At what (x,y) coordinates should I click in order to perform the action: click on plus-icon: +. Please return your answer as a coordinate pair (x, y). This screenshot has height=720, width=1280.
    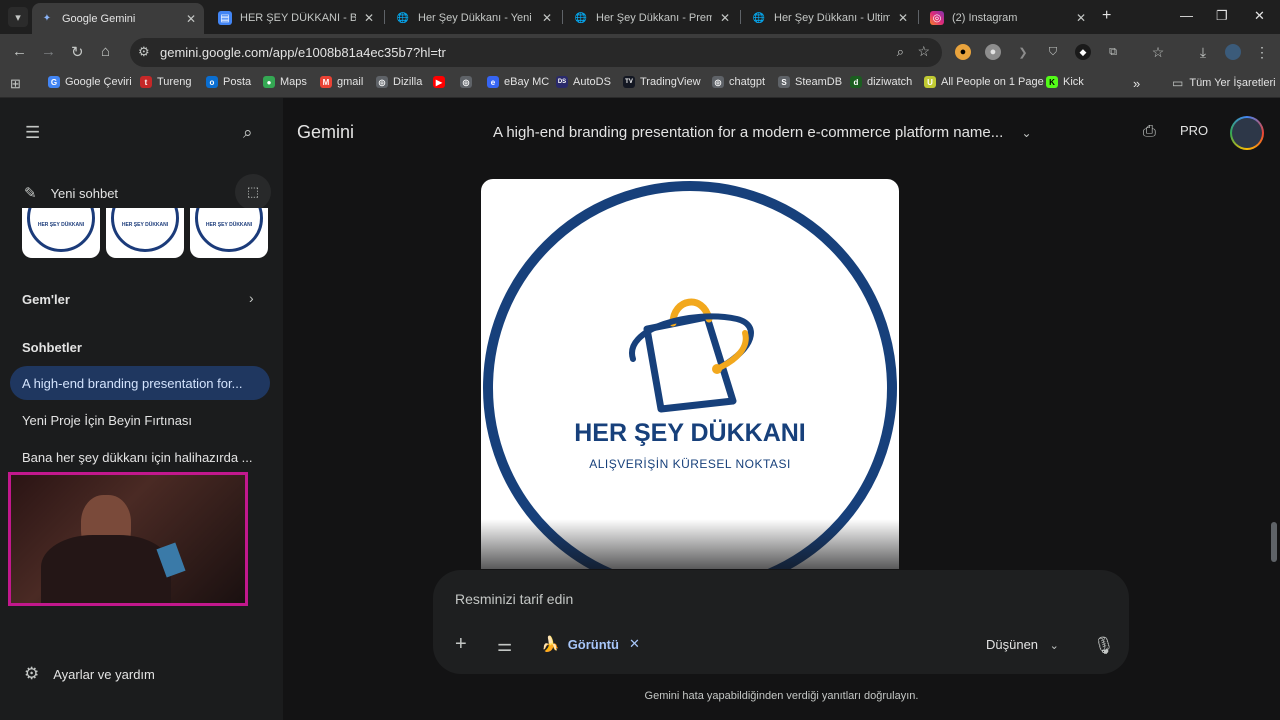
    Looking at the image, I should click on (461, 644).